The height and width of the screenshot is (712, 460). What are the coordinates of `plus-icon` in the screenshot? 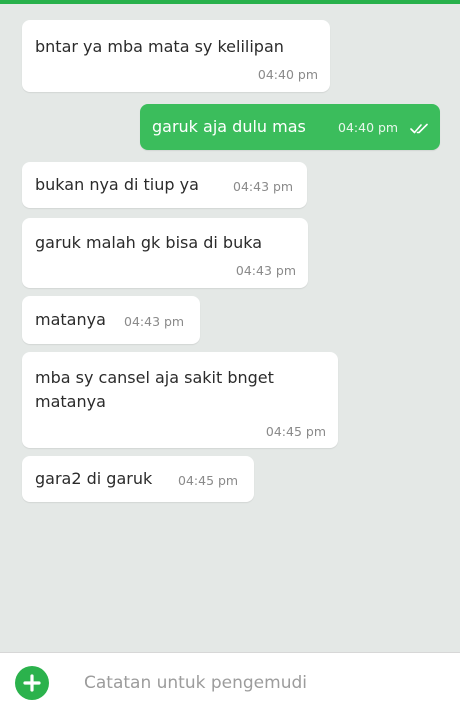 It's located at (32, 683).